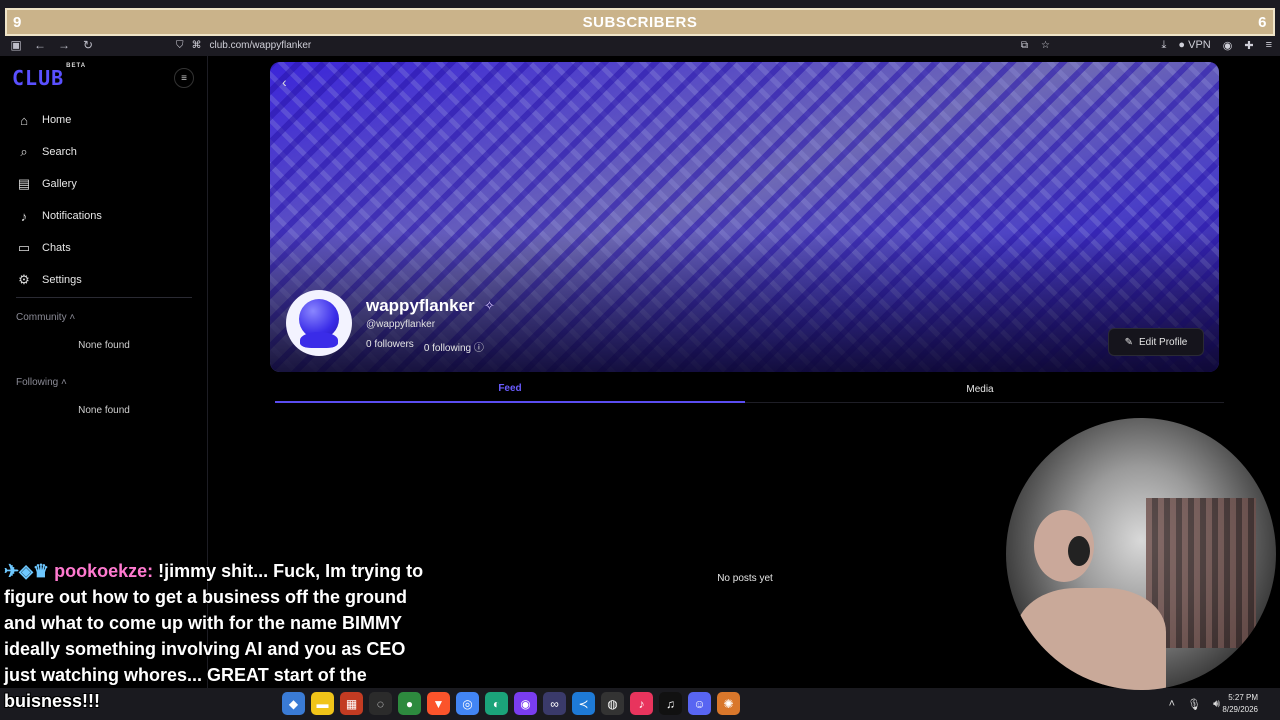  What do you see at coordinates (260, 45) in the screenshot?
I see `url-text: club.com/wappyflanker` at bounding box center [260, 45].